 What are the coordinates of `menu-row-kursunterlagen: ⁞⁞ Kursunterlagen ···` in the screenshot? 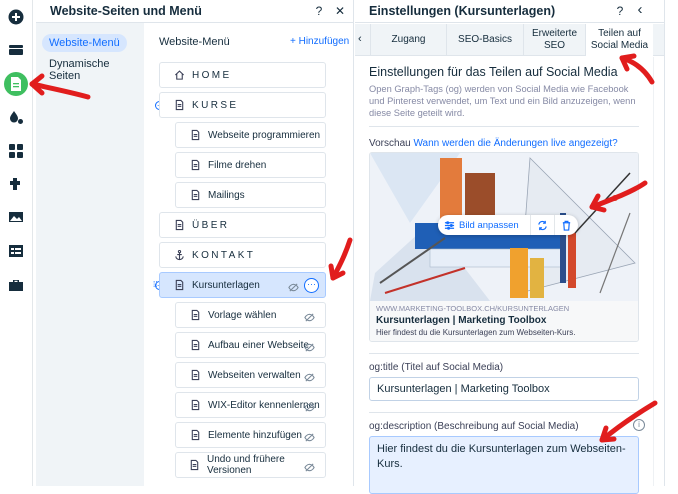 It's located at (239, 285).